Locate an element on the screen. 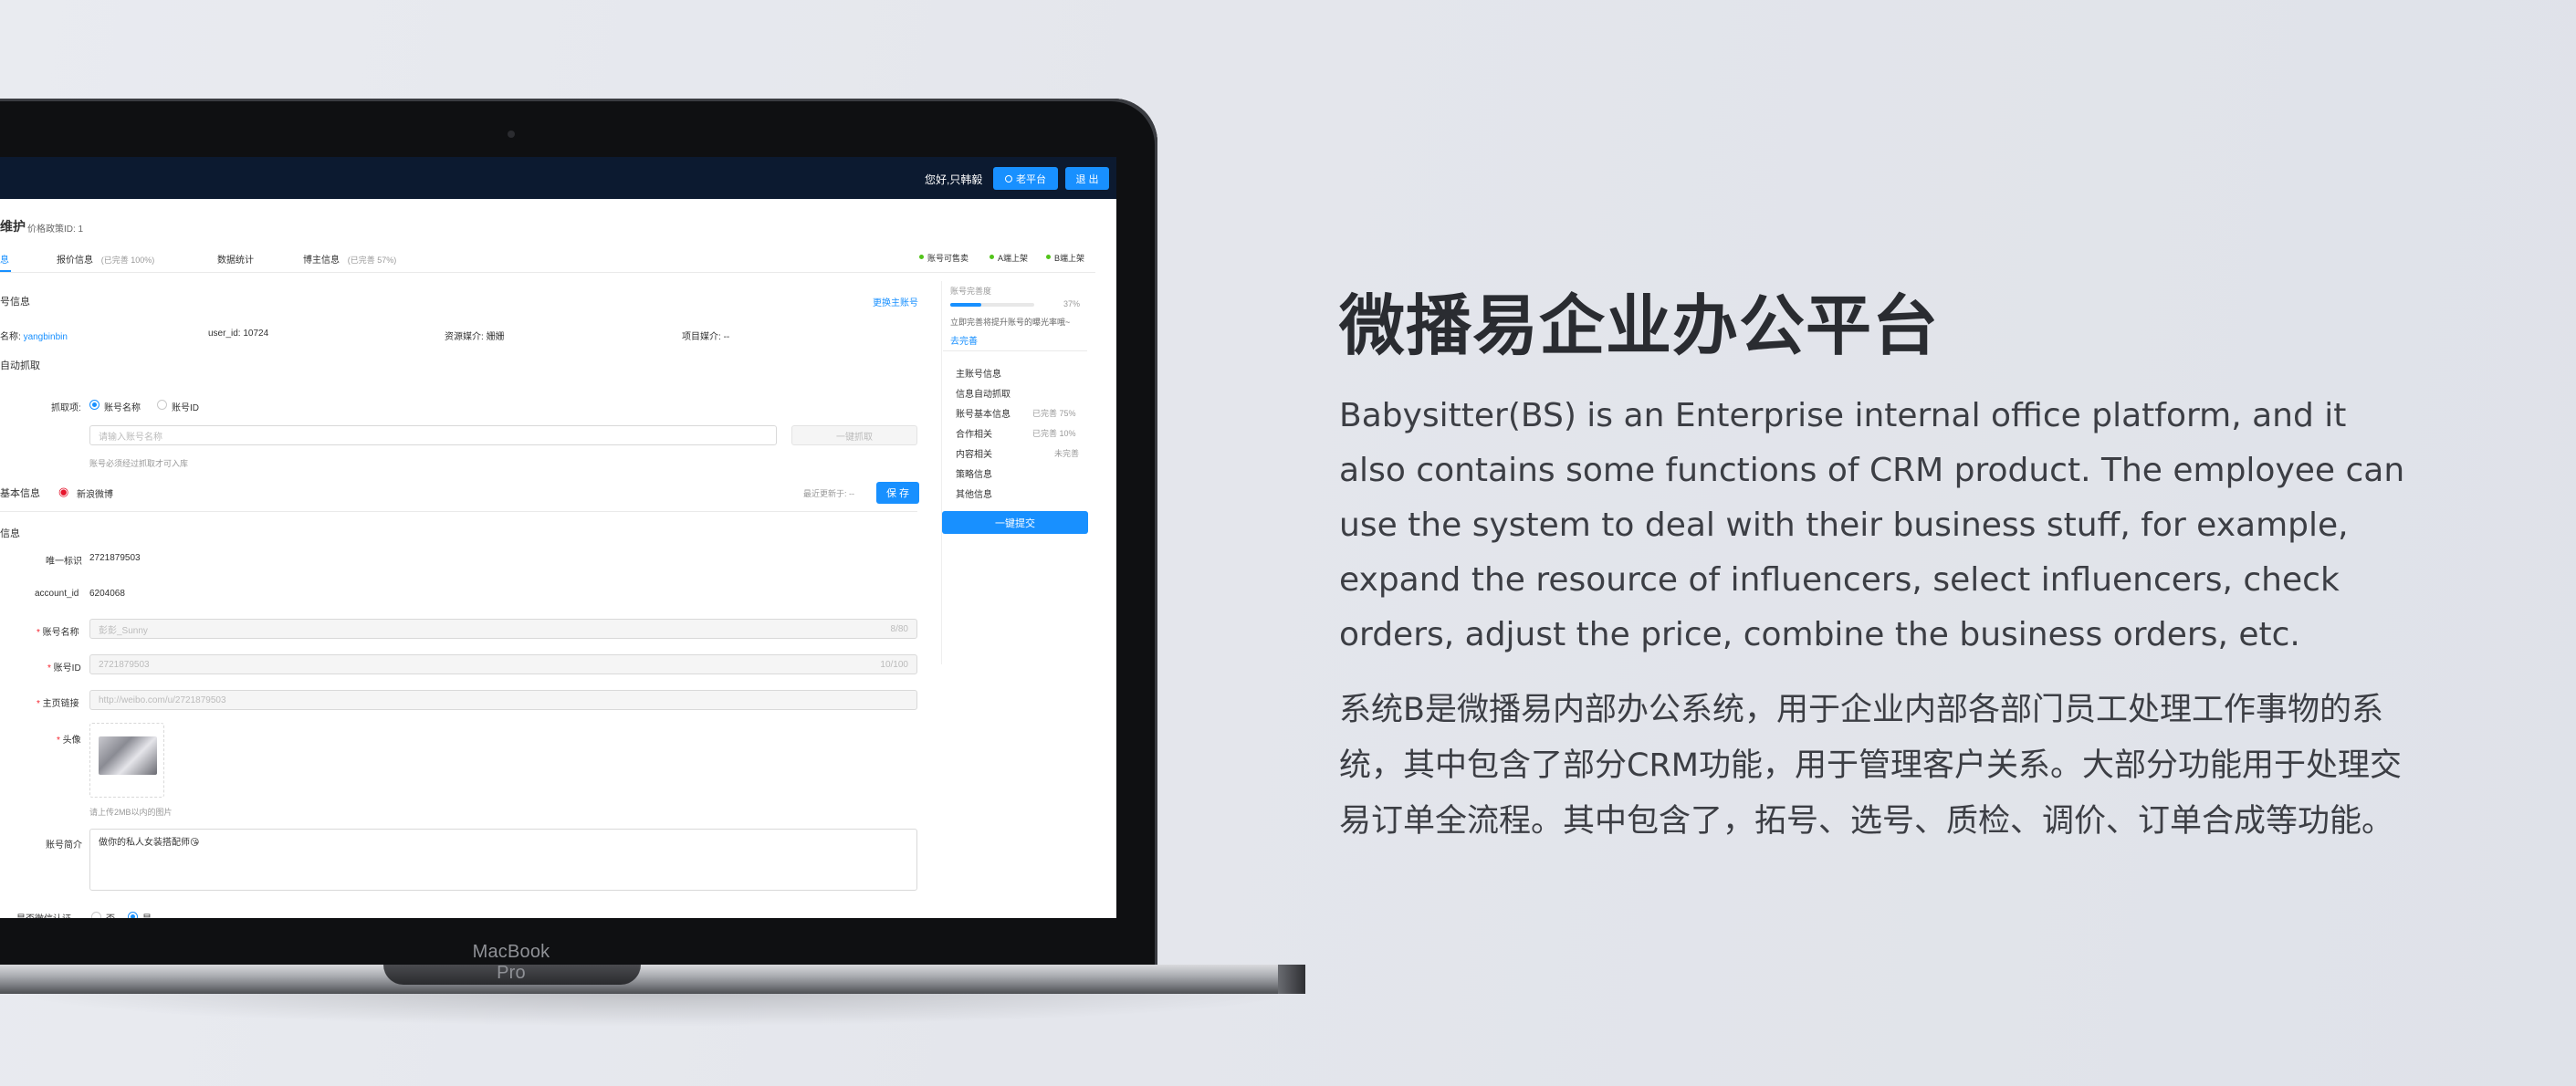 This screenshot has height=1086, width=2576. fetch-by-id-label: 账号ID is located at coordinates (185, 408).